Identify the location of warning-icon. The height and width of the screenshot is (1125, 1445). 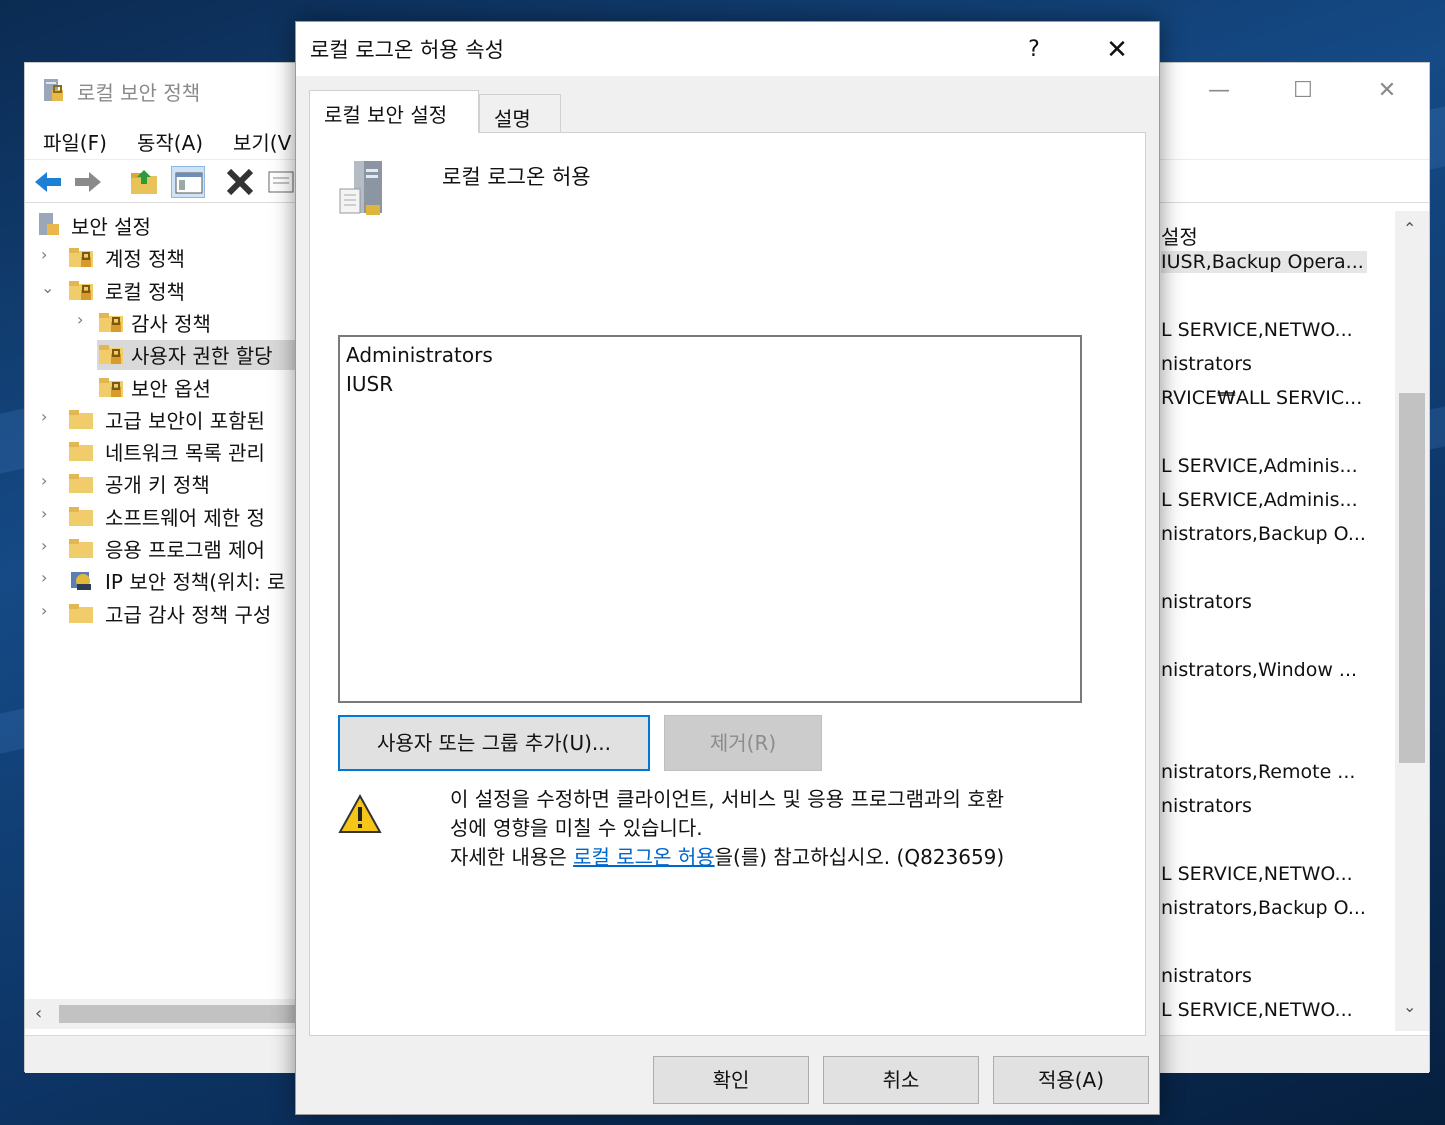
(360, 813).